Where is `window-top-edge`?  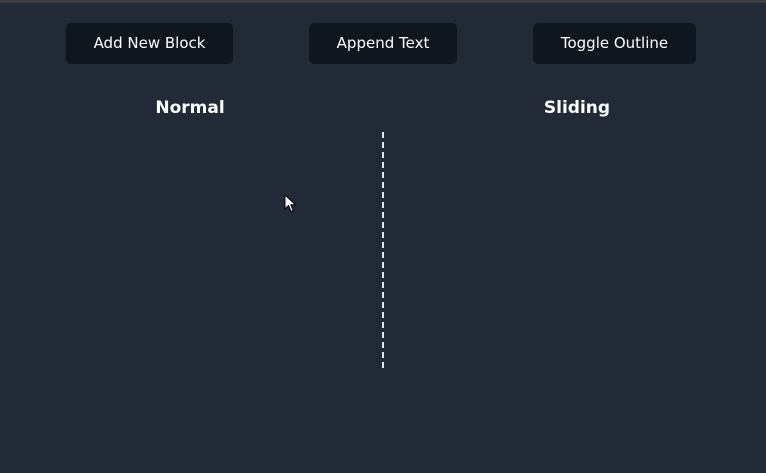
window-top-edge is located at coordinates (383, 1).